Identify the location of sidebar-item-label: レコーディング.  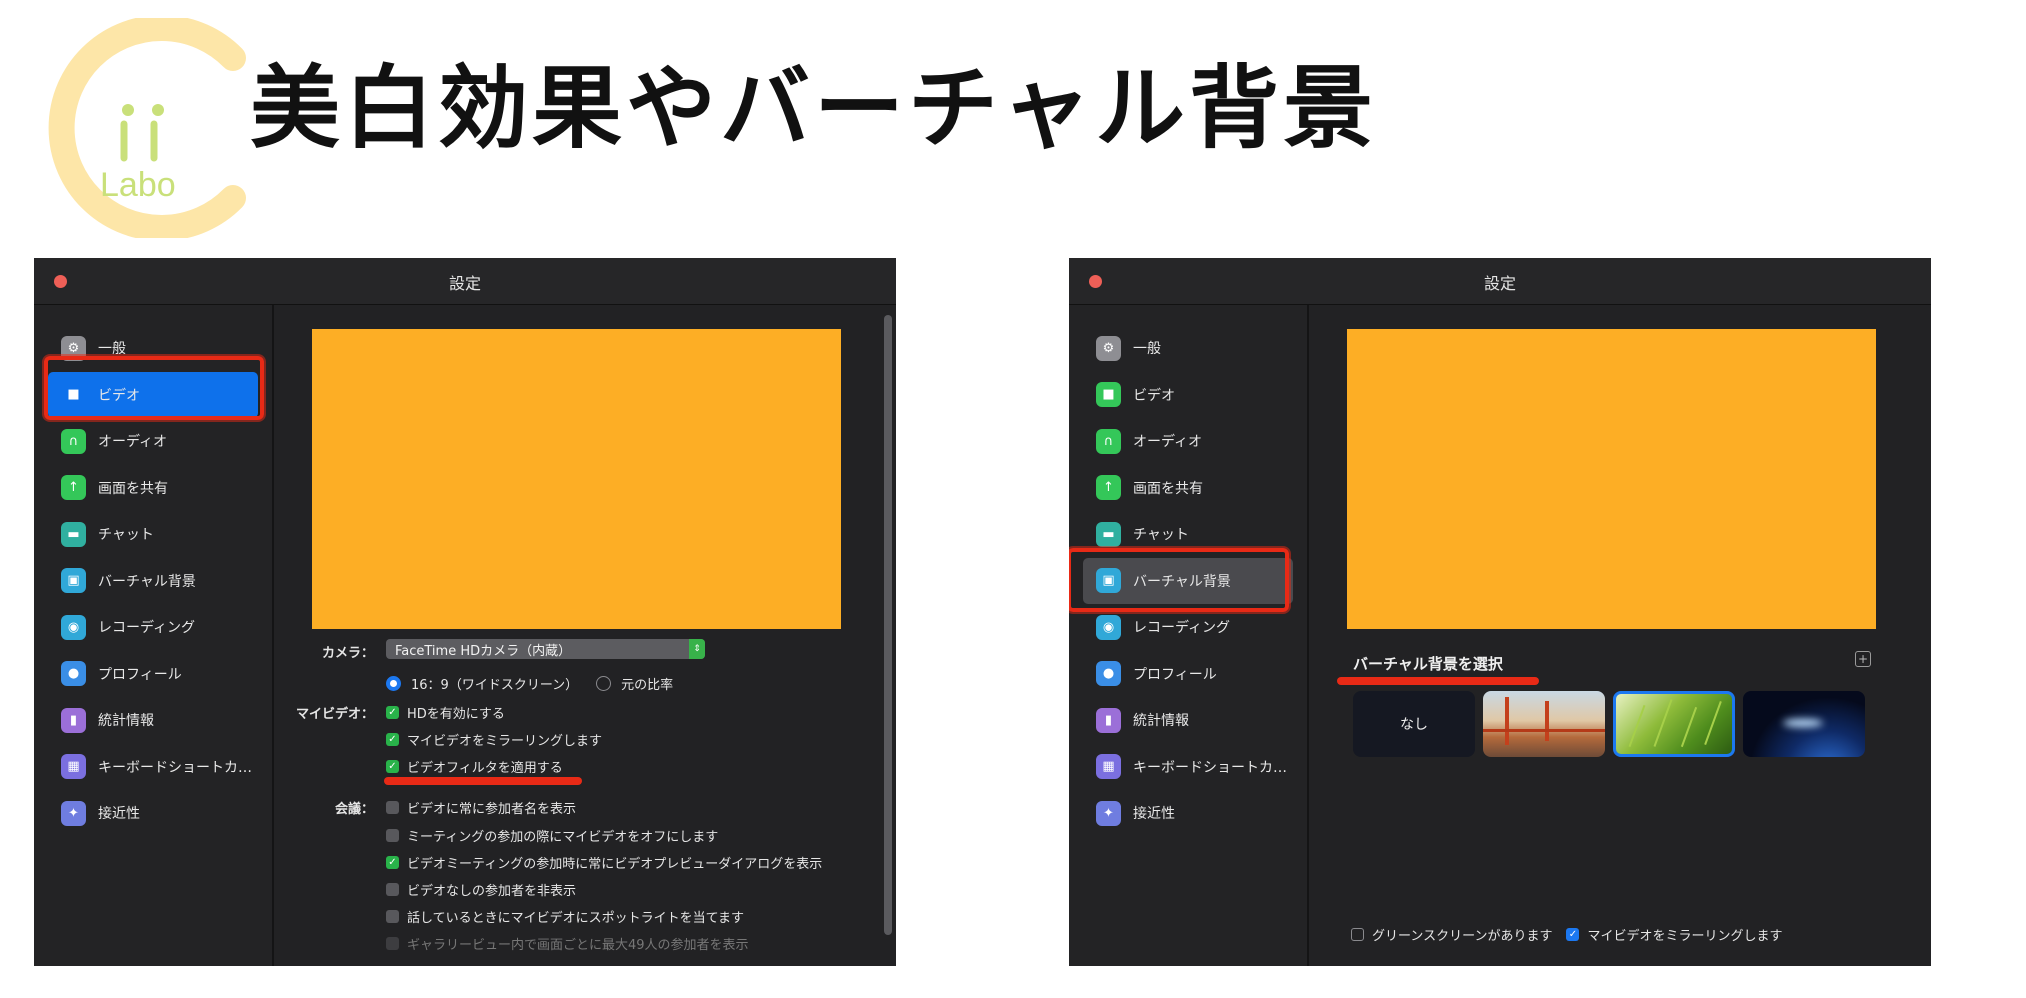
(147, 628).